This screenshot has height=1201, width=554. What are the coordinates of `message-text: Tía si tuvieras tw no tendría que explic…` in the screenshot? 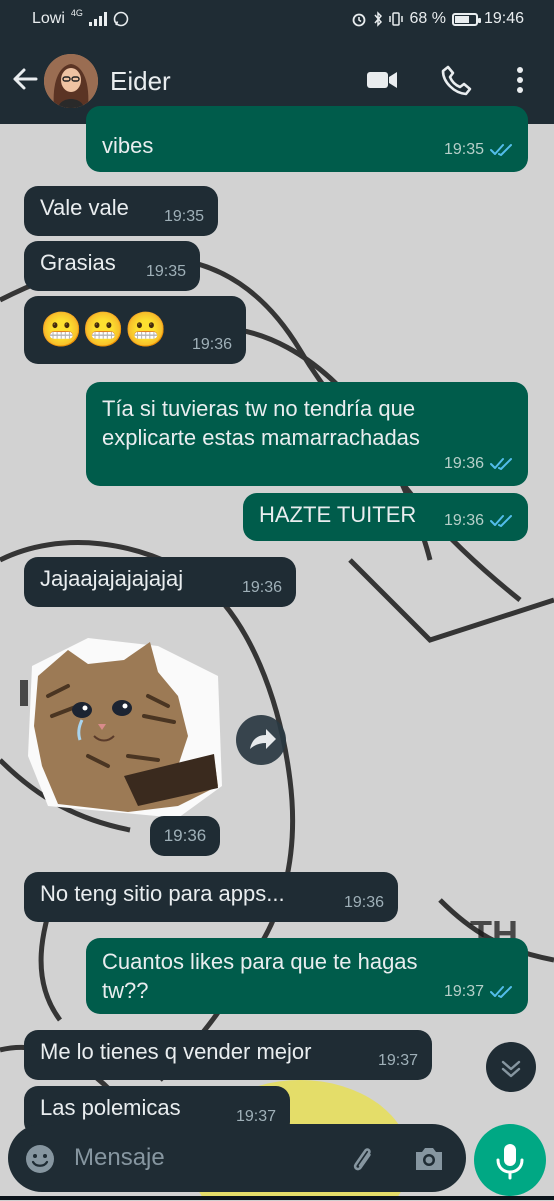 It's located at (262, 423).